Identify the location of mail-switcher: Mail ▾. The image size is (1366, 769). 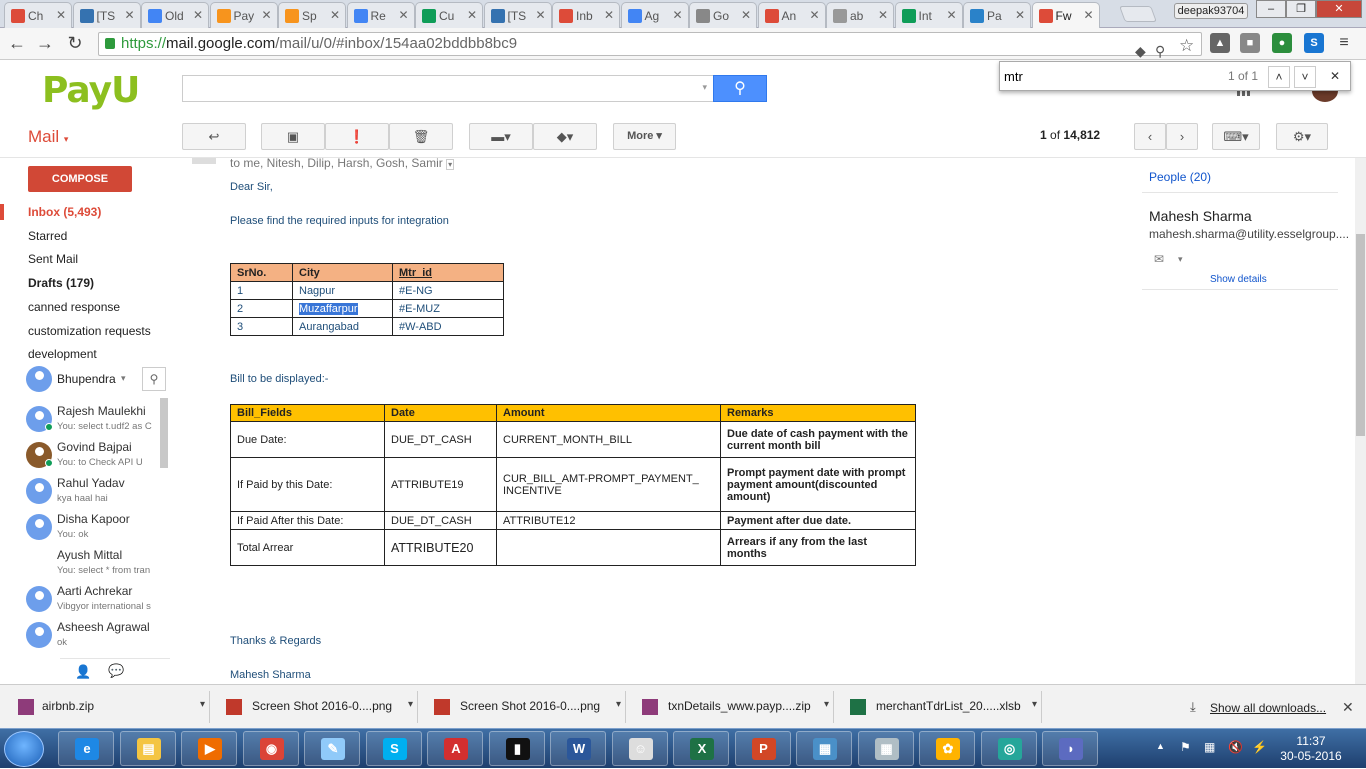
(48, 137).